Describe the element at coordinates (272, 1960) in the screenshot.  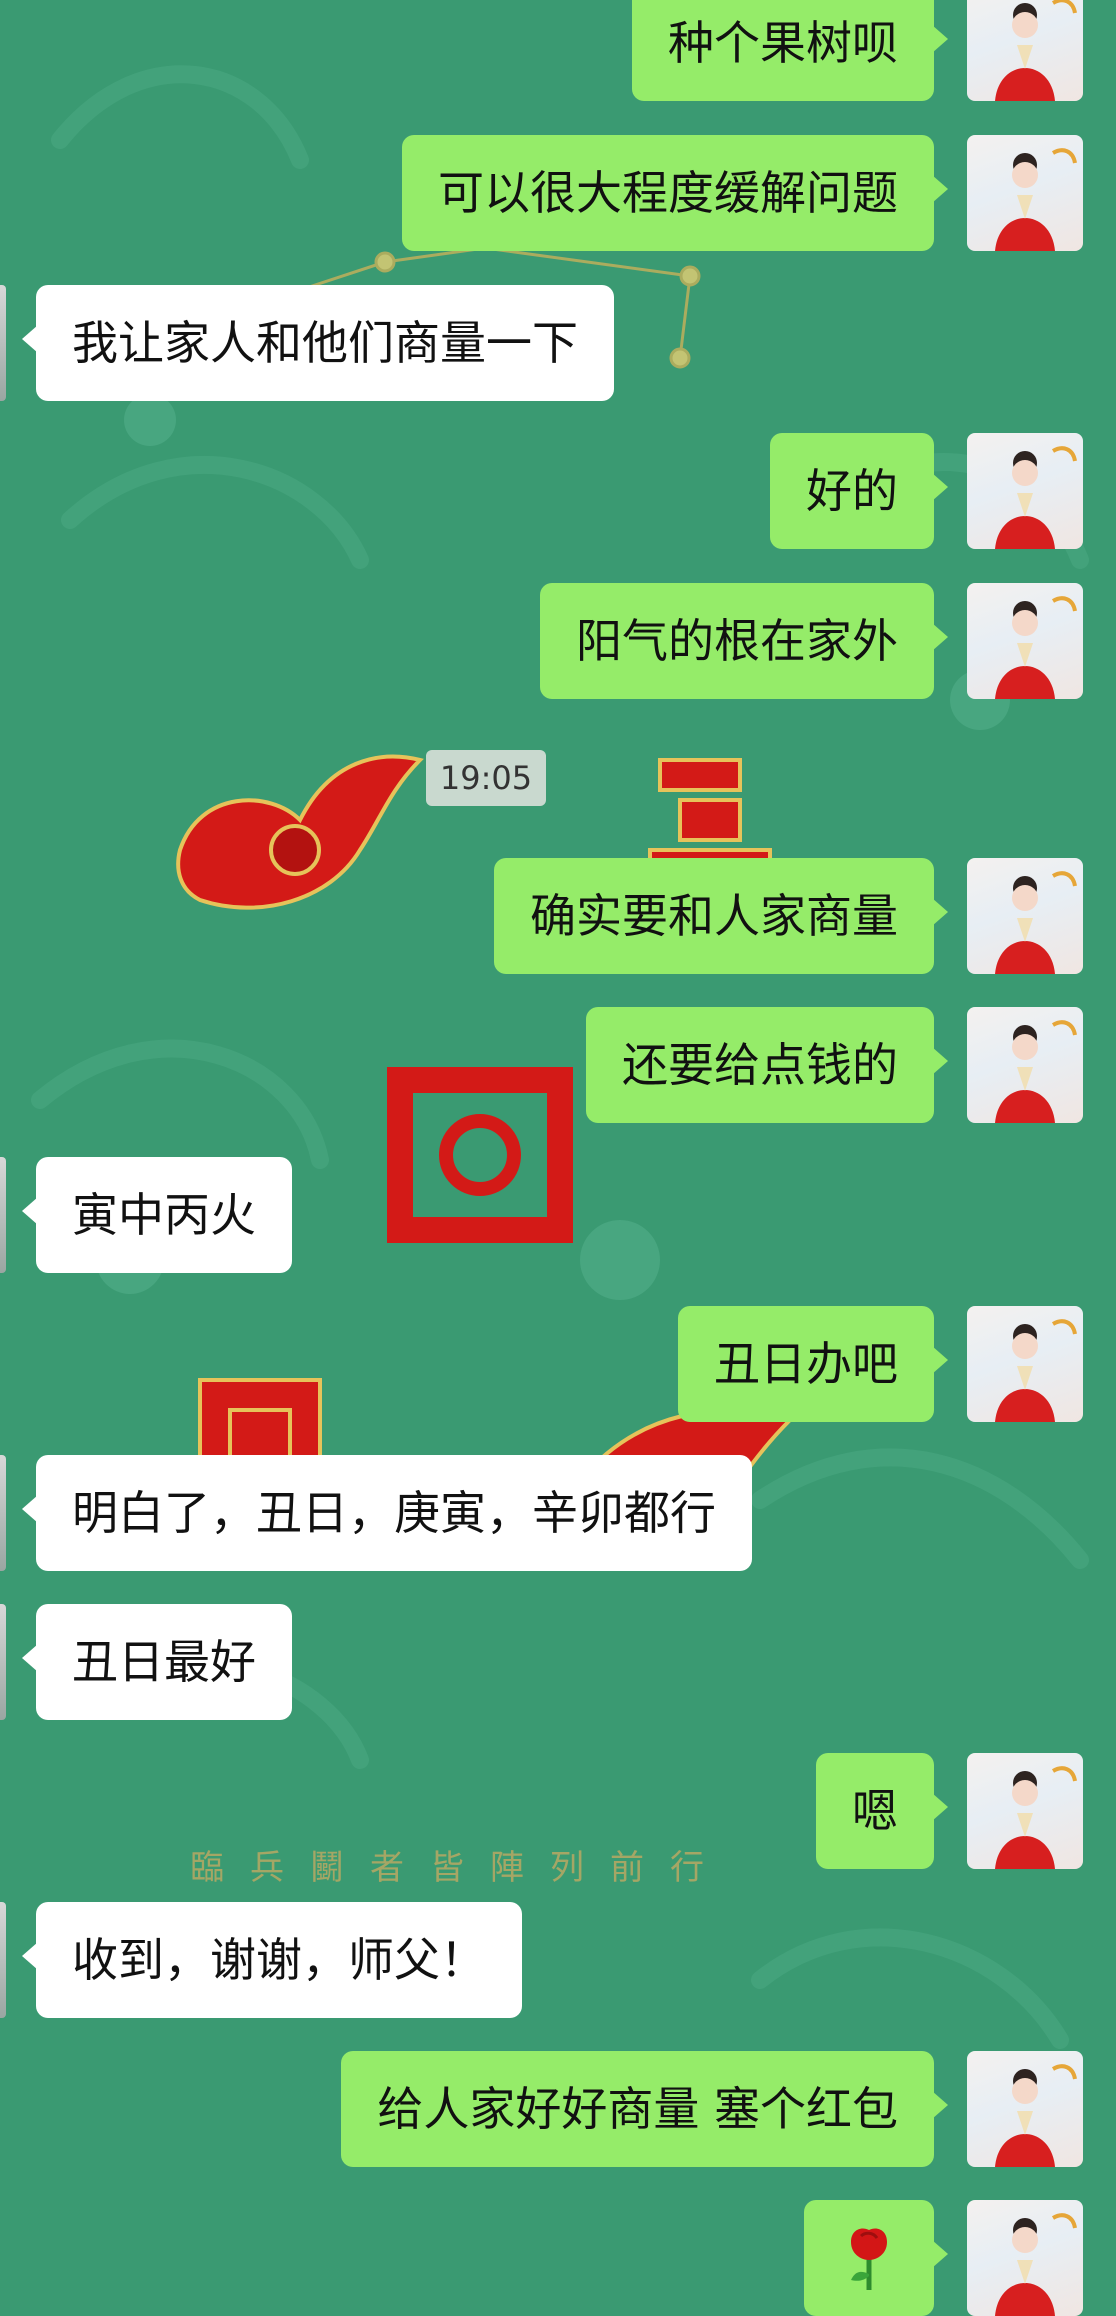
I see `incoming-message-bubble: 收到，谢谢，师父！` at that location.